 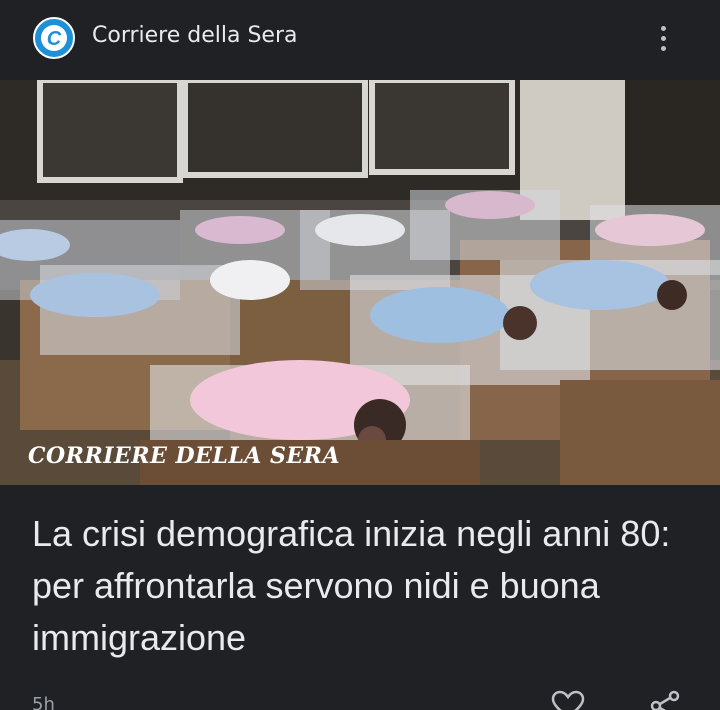 I want to click on logo-letter-icon: C, so click(x=54, y=38).